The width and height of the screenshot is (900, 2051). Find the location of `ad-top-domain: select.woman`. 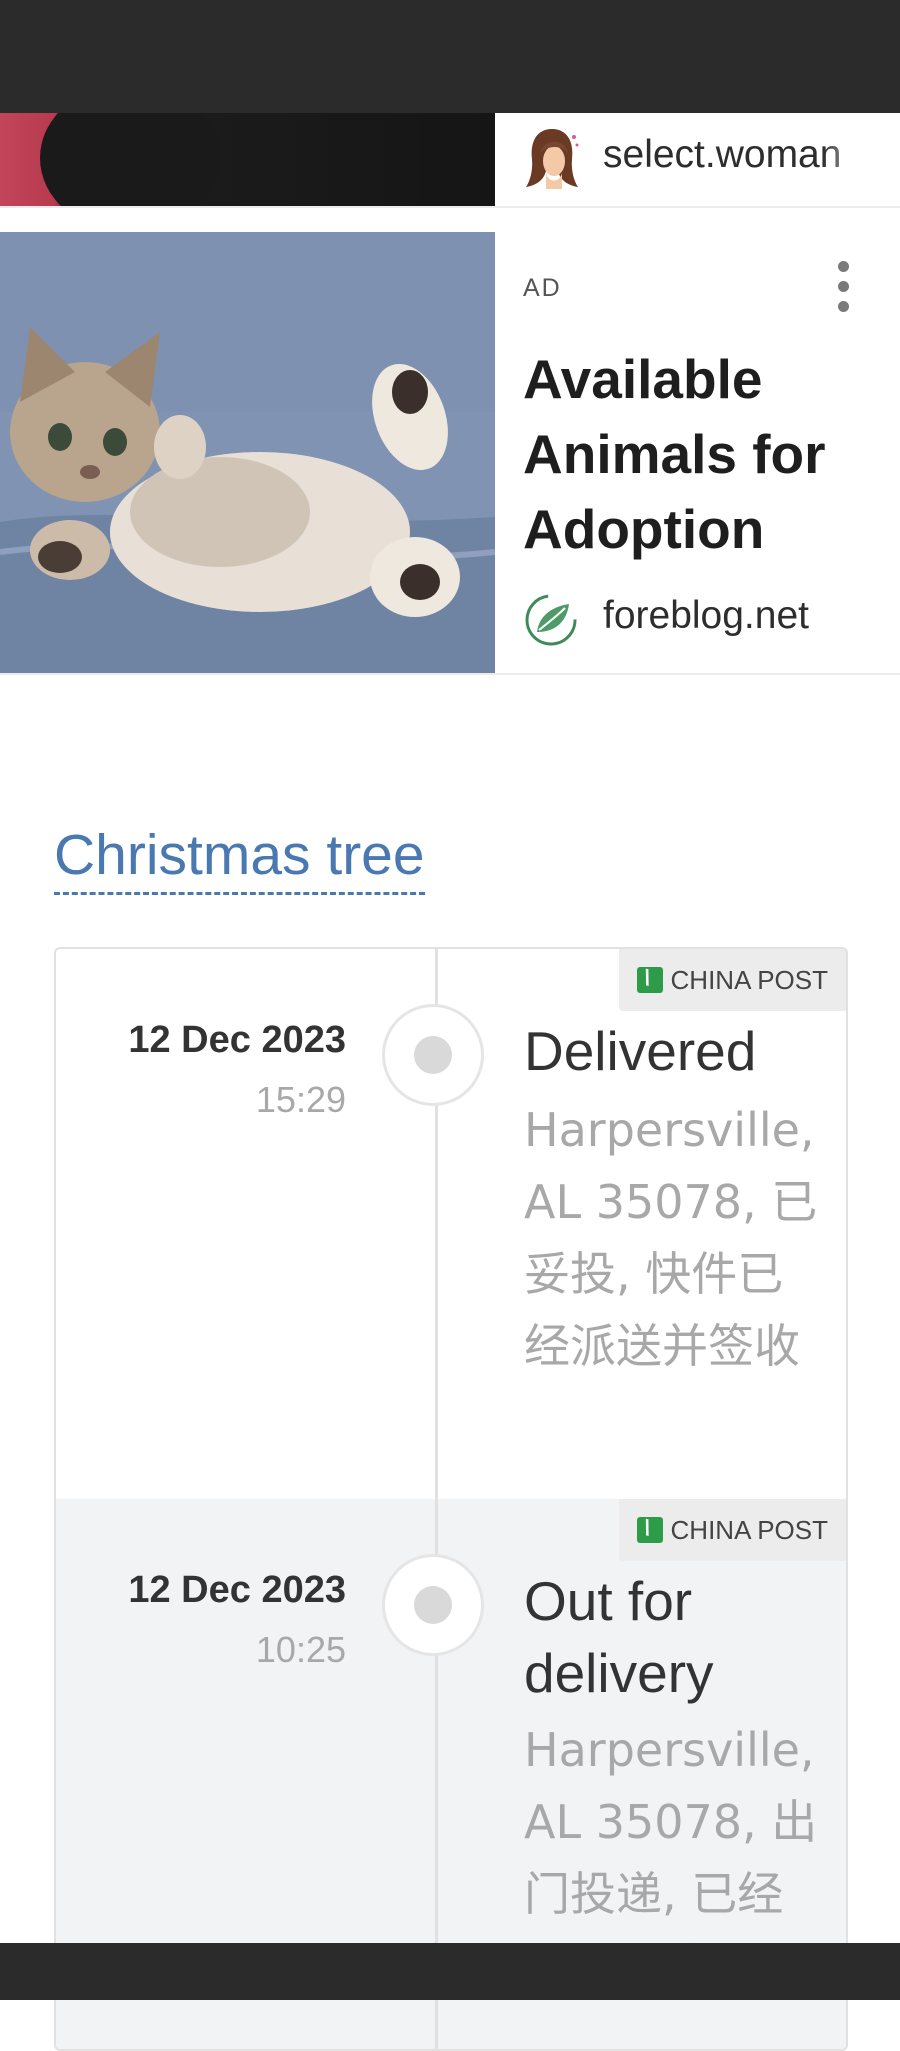

ad-top-domain: select.woman is located at coordinates (738, 155).